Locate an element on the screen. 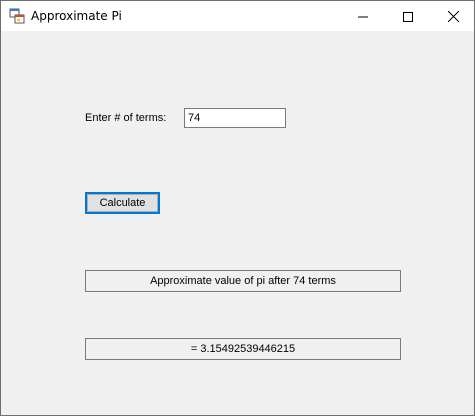 This screenshot has width=475, height=416. maximize-button is located at coordinates (408, 16).